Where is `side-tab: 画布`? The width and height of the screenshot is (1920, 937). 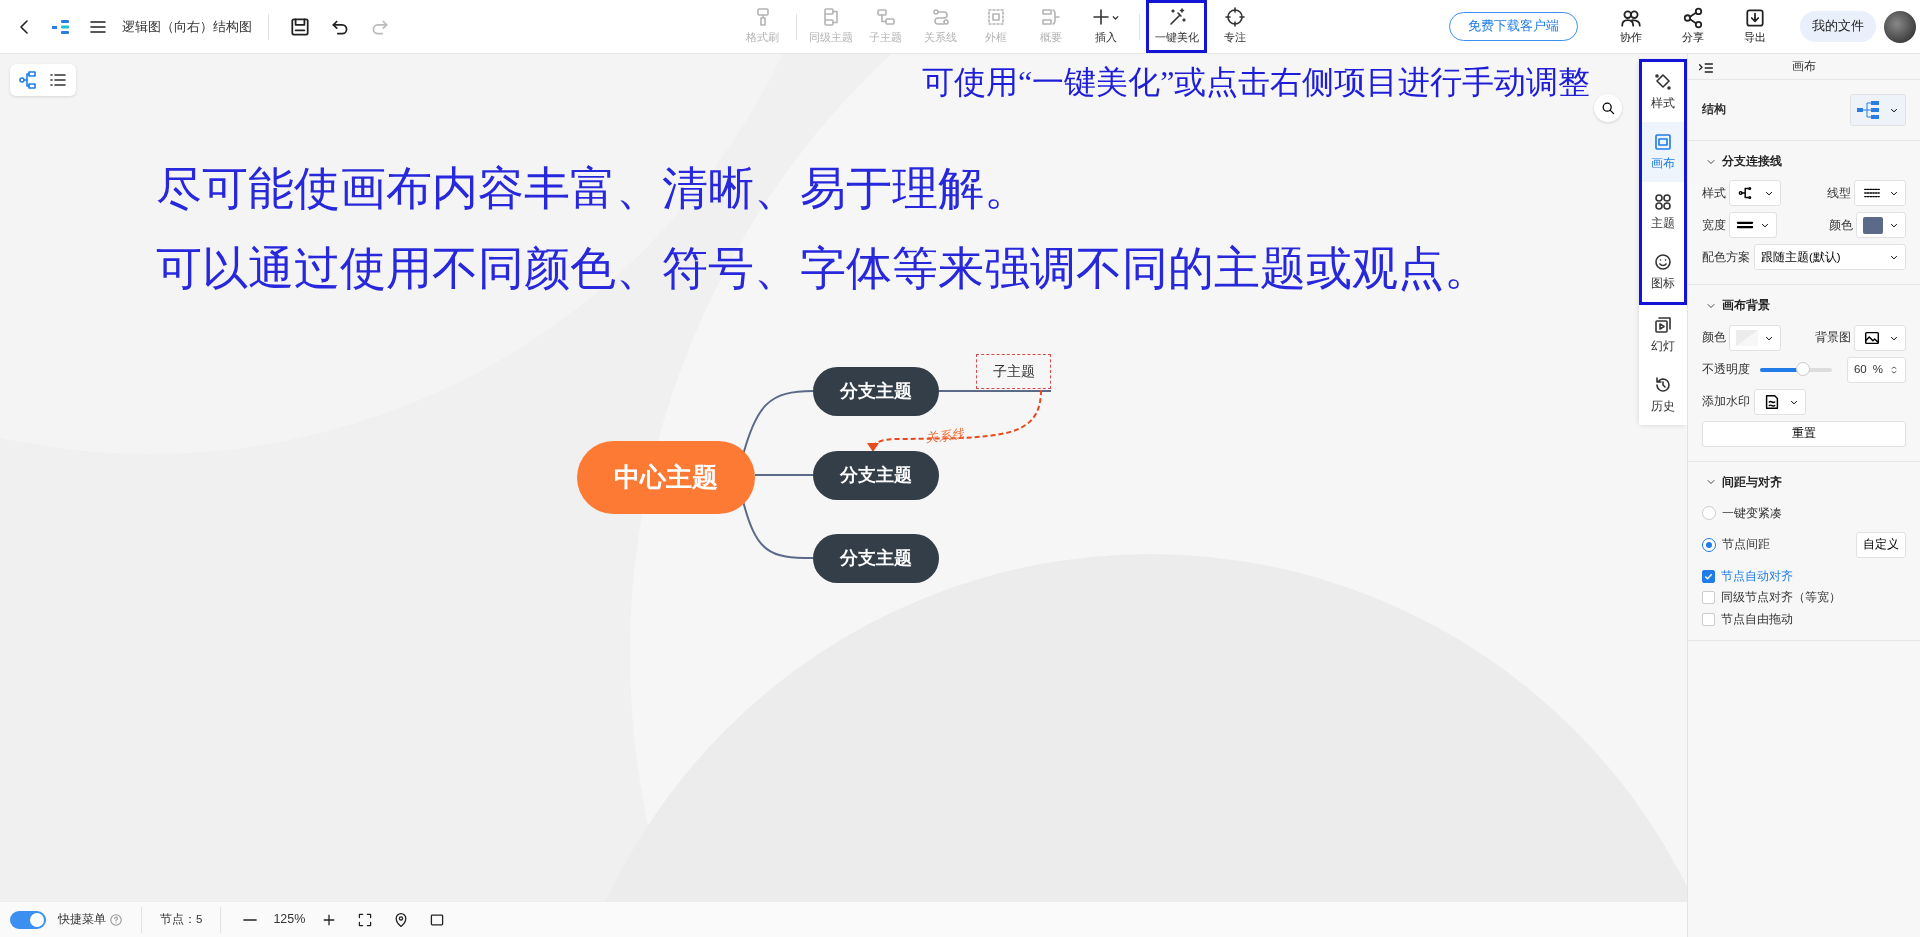
side-tab: 画布 is located at coordinates (1663, 152).